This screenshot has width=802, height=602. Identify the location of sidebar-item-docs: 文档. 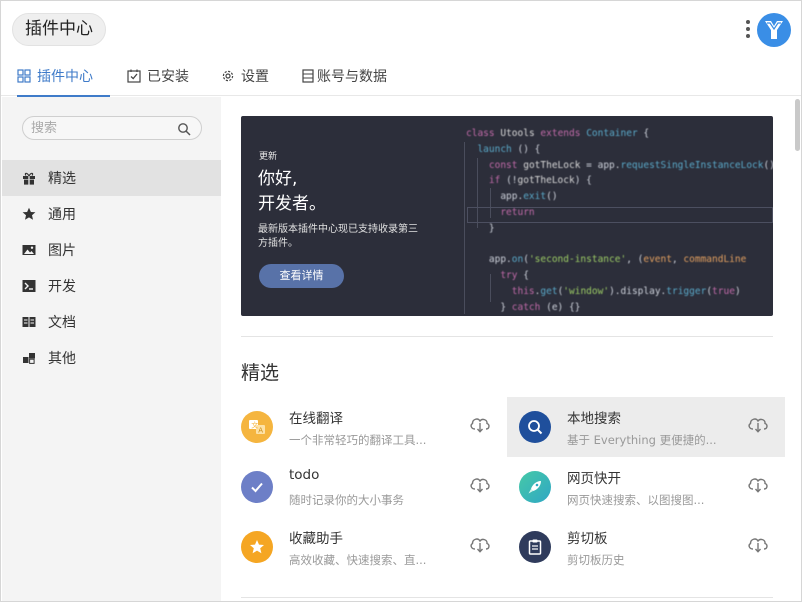
(111, 322).